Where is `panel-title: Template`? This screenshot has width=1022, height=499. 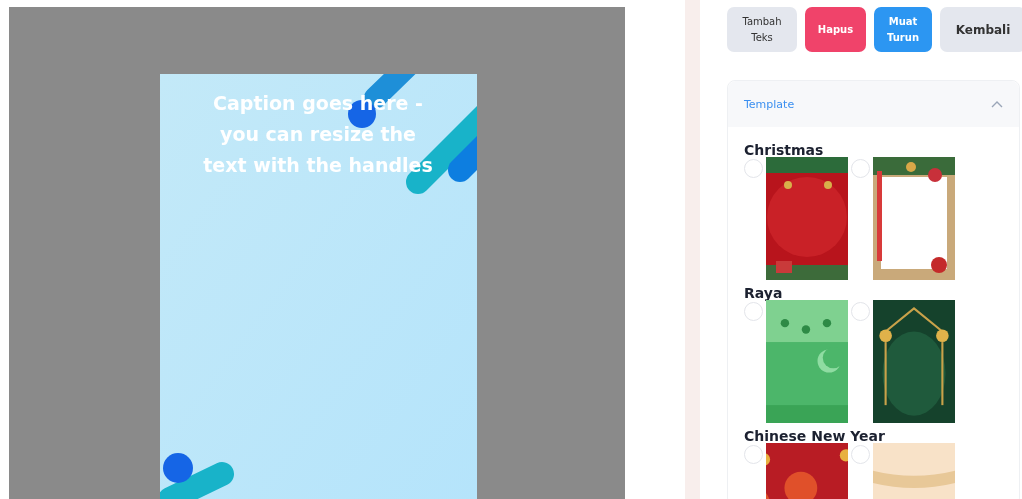 panel-title: Template is located at coordinates (769, 104).